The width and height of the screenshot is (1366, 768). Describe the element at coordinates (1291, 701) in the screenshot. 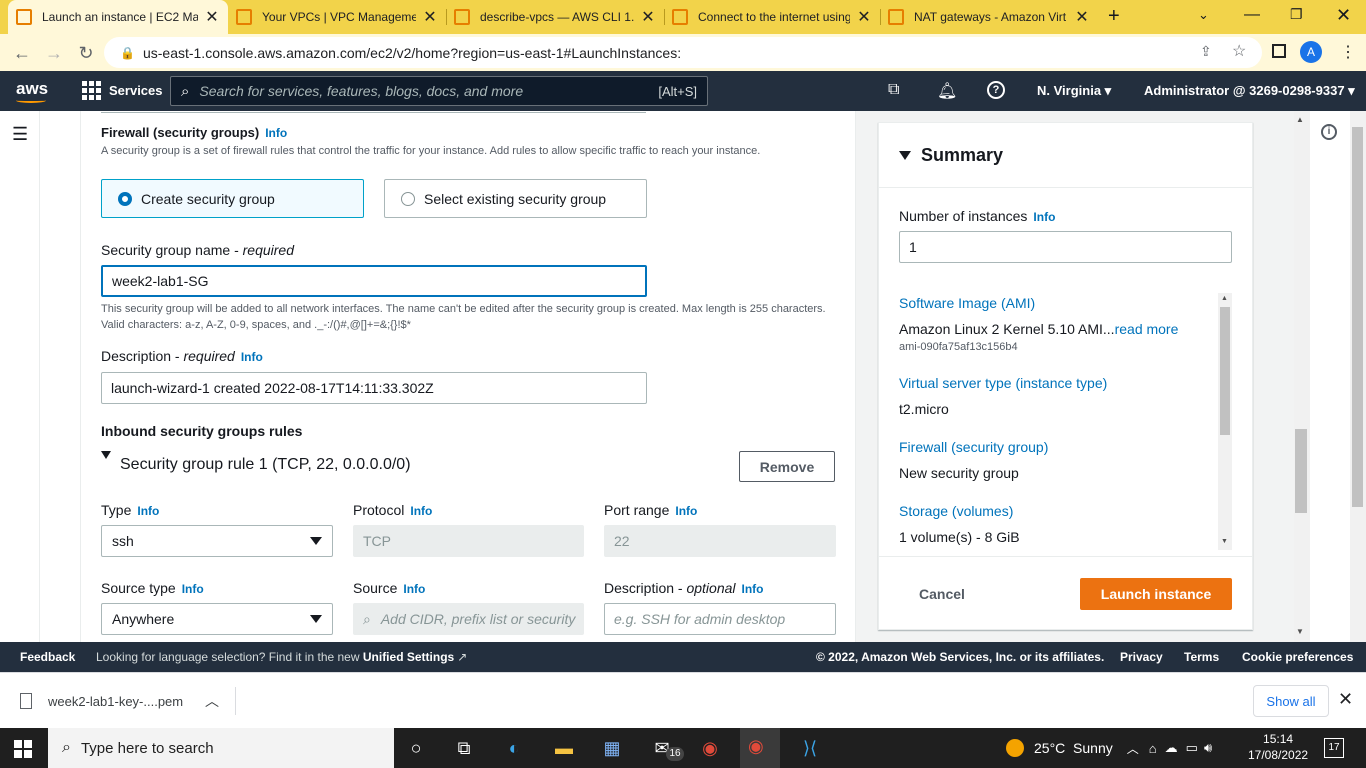

I see `show-all-button: Show all` at that location.